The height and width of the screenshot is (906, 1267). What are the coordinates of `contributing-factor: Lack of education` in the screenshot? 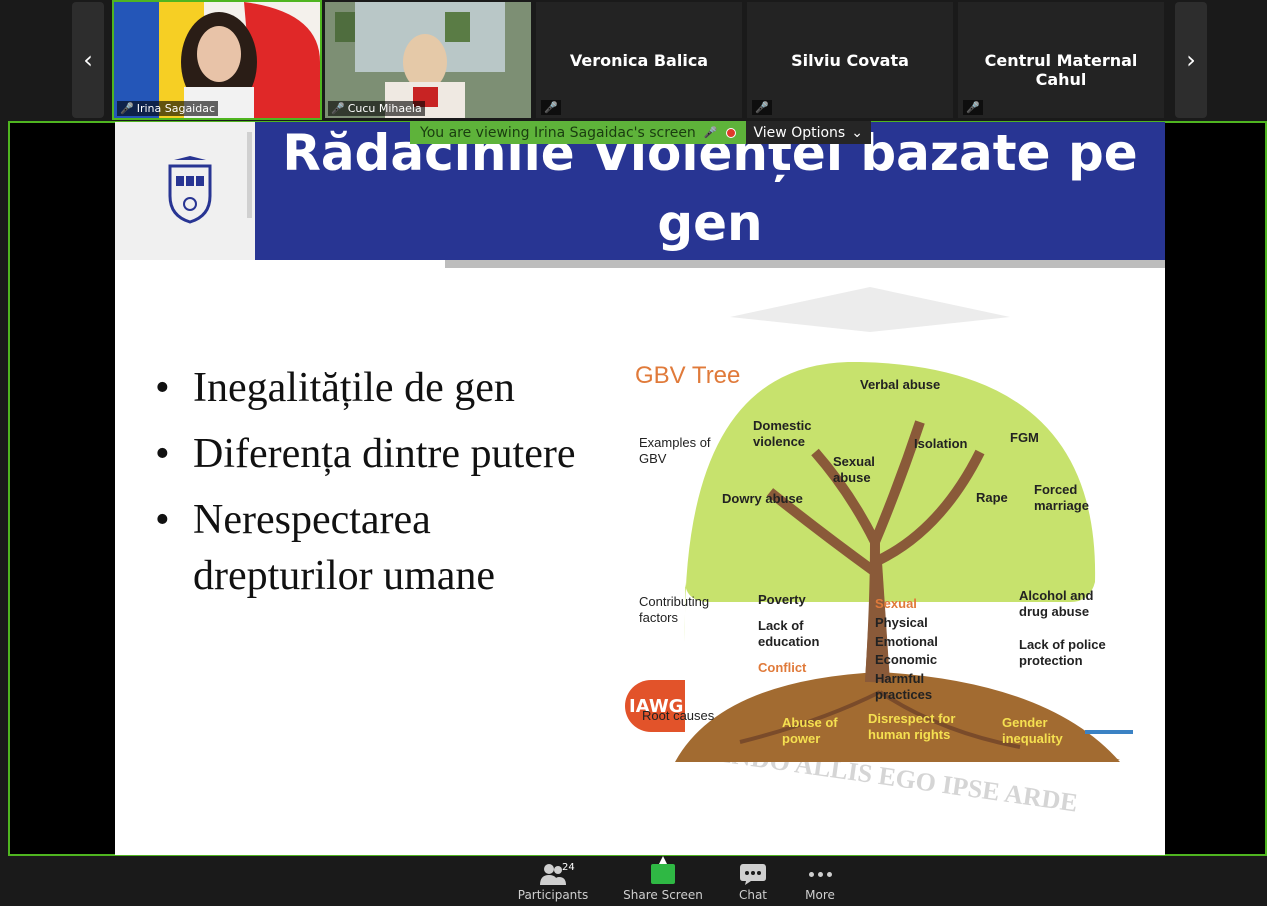 It's located at (789, 633).